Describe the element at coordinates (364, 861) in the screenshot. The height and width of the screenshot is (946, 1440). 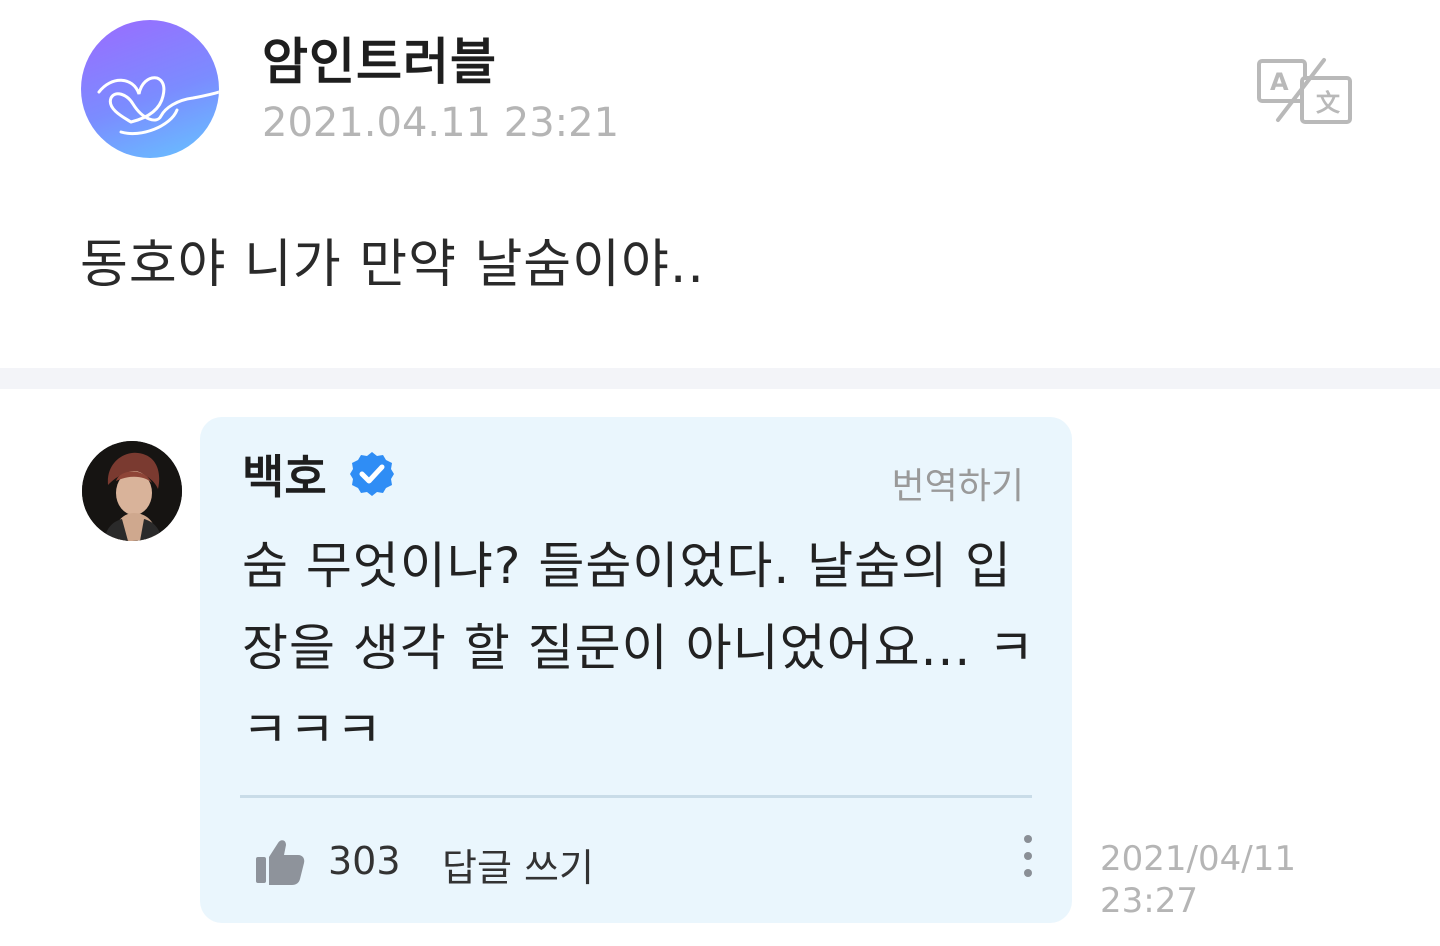
I see `like-count: 303` at that location.